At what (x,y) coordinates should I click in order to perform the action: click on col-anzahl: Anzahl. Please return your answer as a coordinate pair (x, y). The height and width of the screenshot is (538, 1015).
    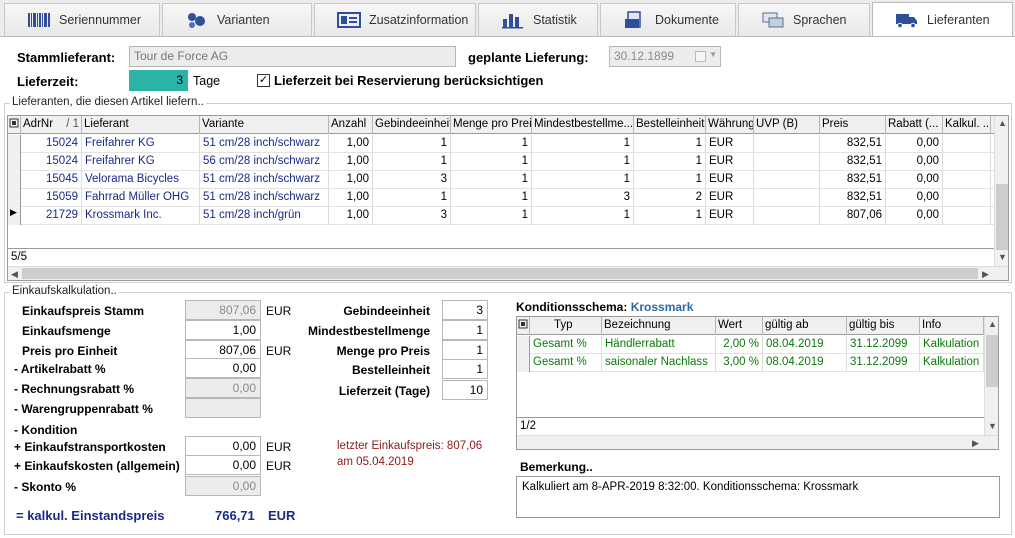
    Looking at the image, I should click on (351, 125).